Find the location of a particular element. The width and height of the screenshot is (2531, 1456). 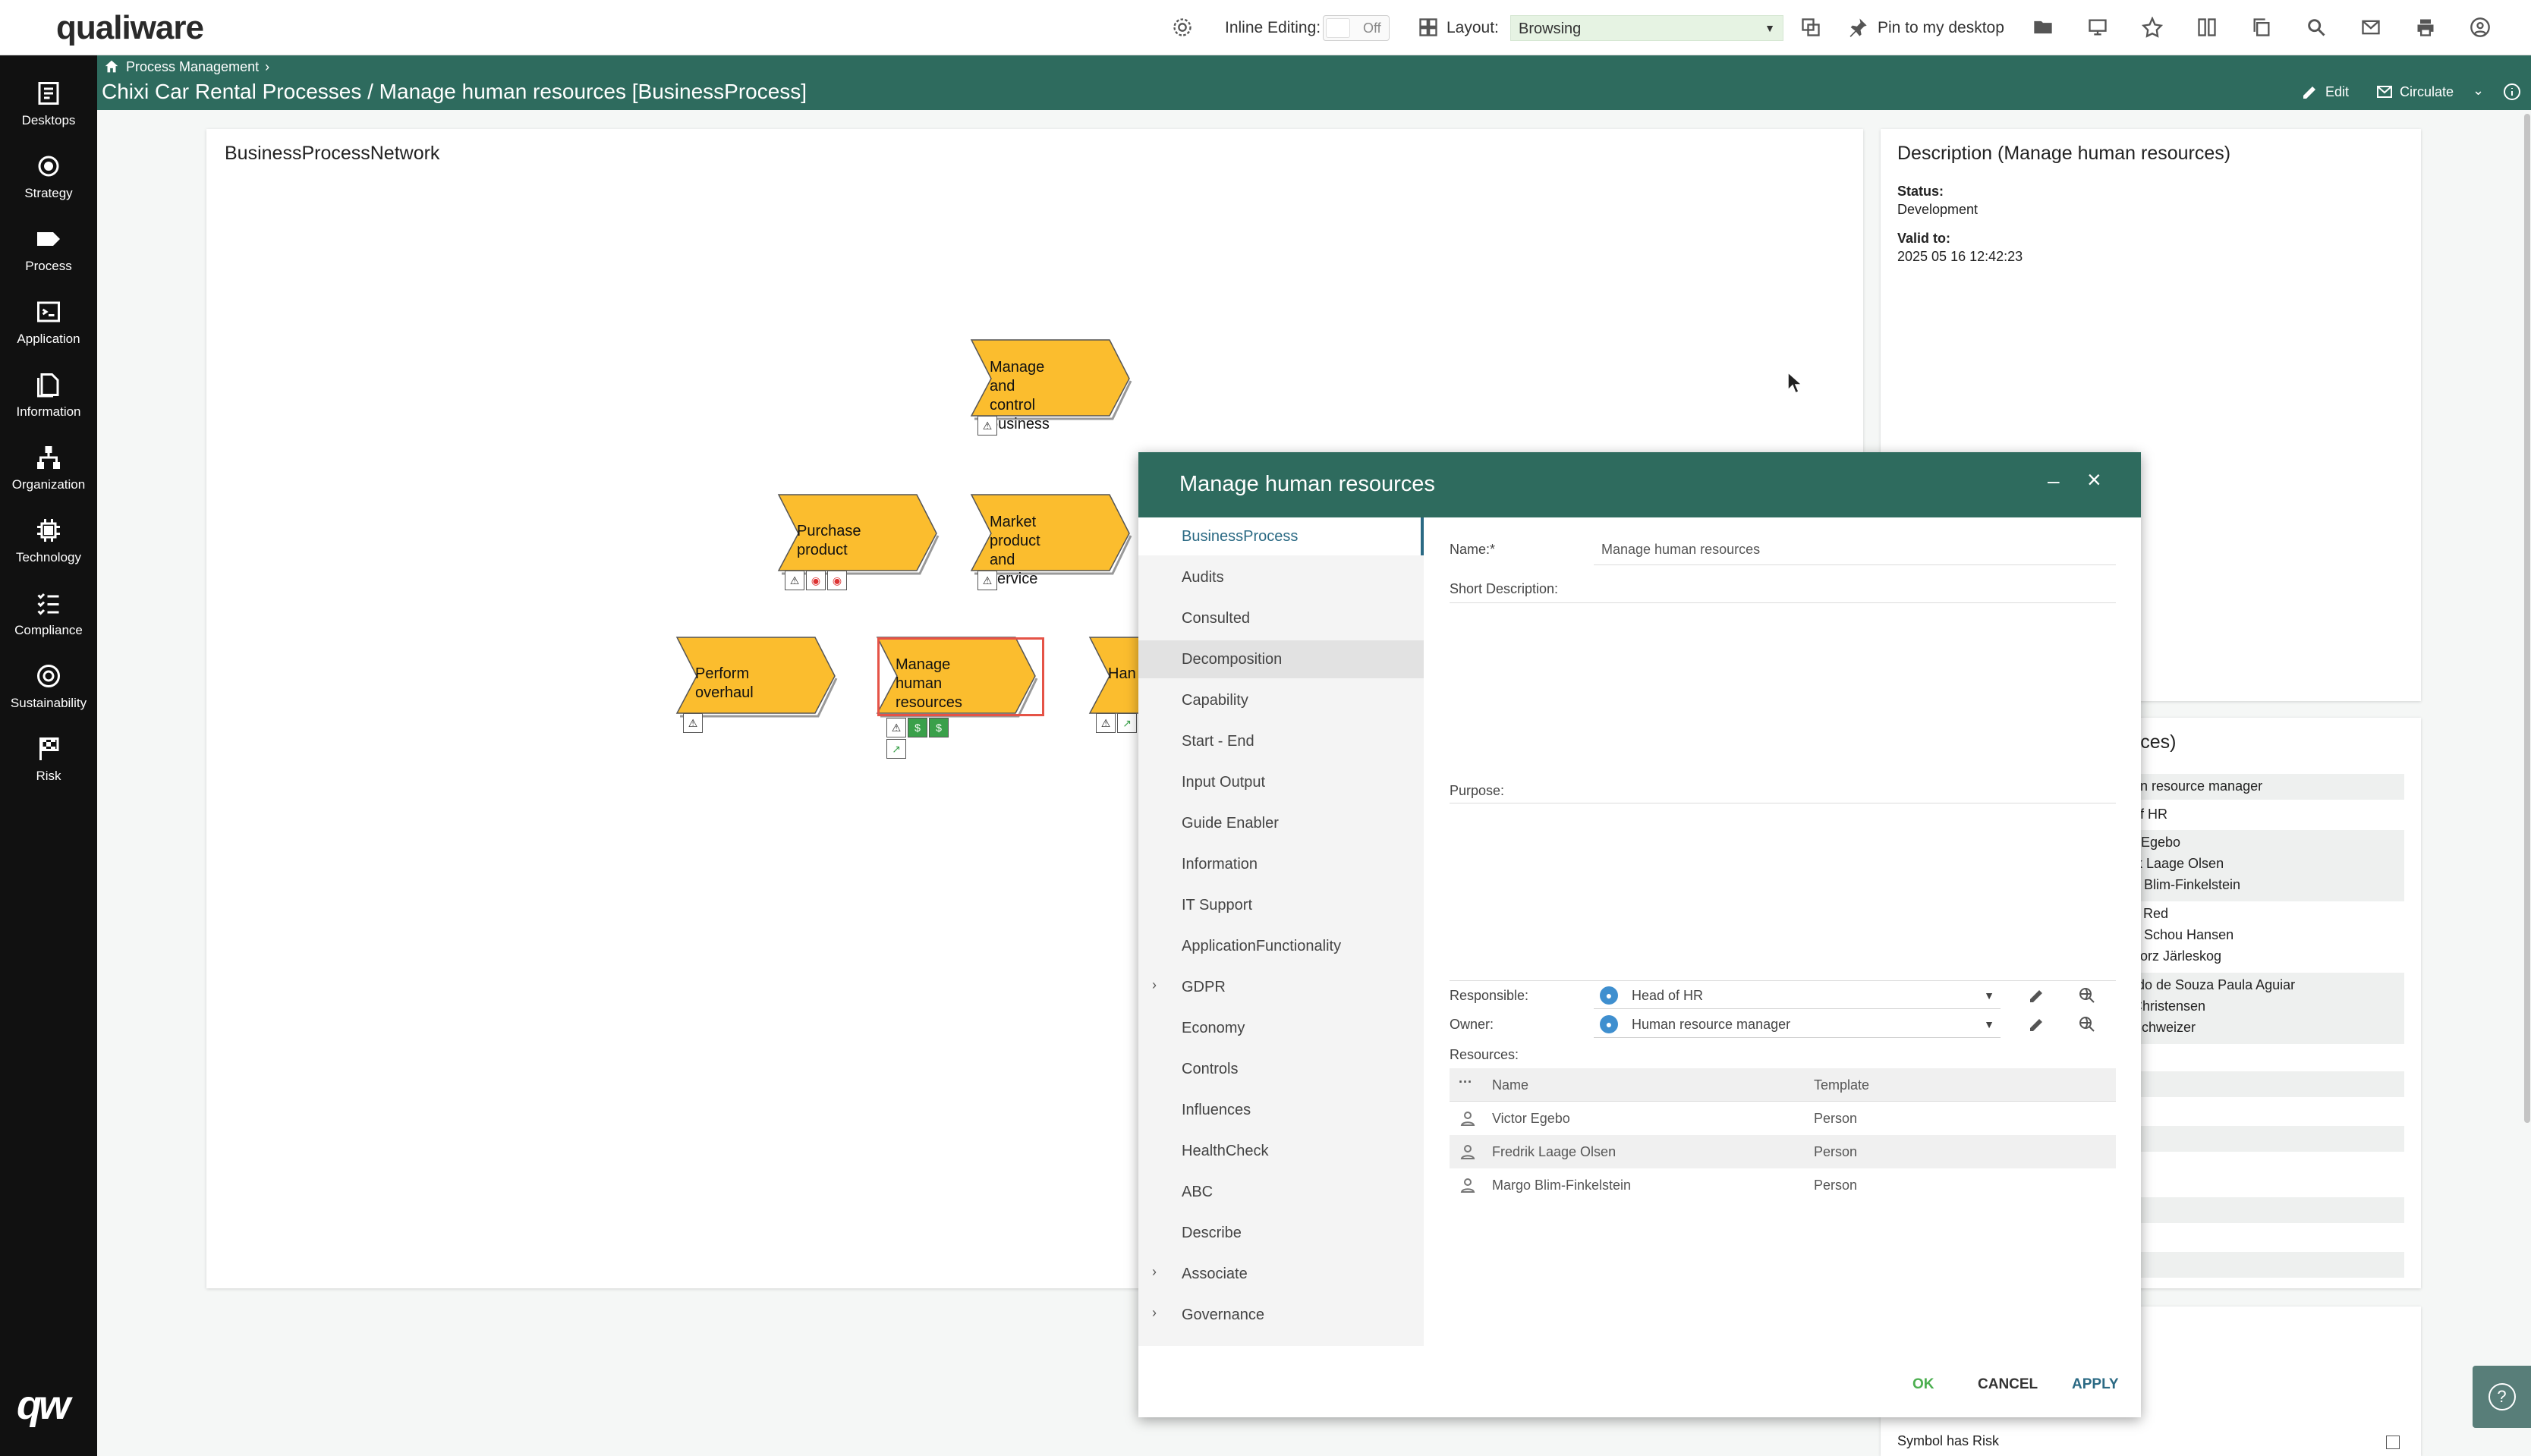

nav-item-compliance: Compliance is located at coordinates (48, 616).